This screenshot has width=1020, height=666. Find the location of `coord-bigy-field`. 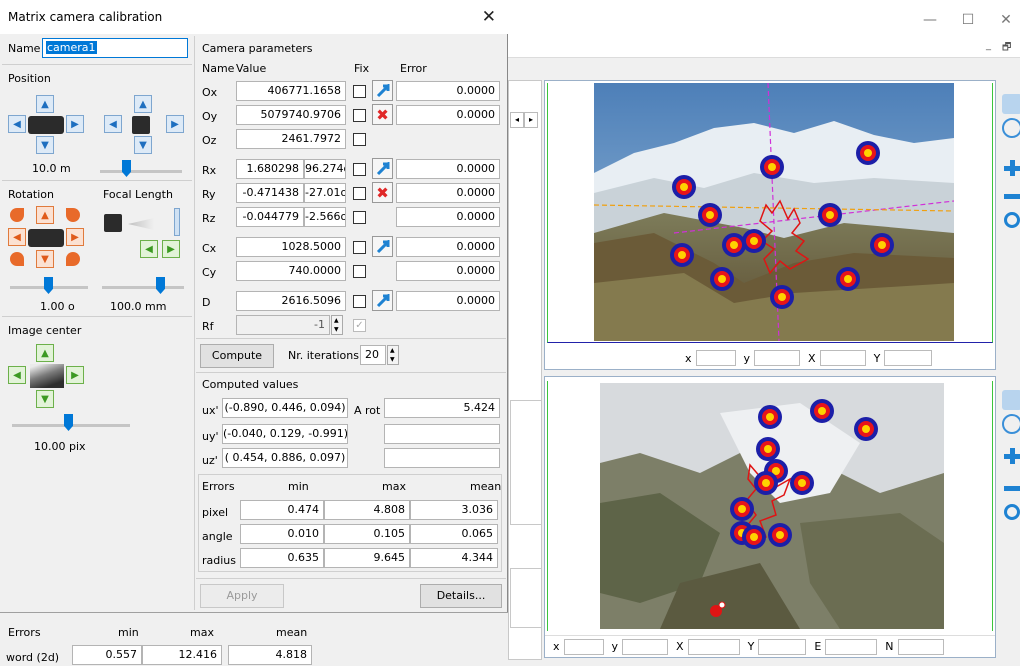

coord-bigy-field is located at coordinates (908, 358).